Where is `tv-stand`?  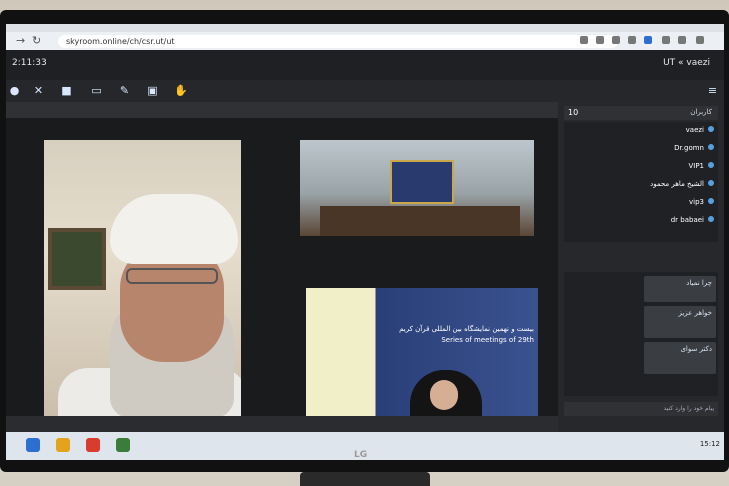 tv-stand is located at coordinates (365, 479).